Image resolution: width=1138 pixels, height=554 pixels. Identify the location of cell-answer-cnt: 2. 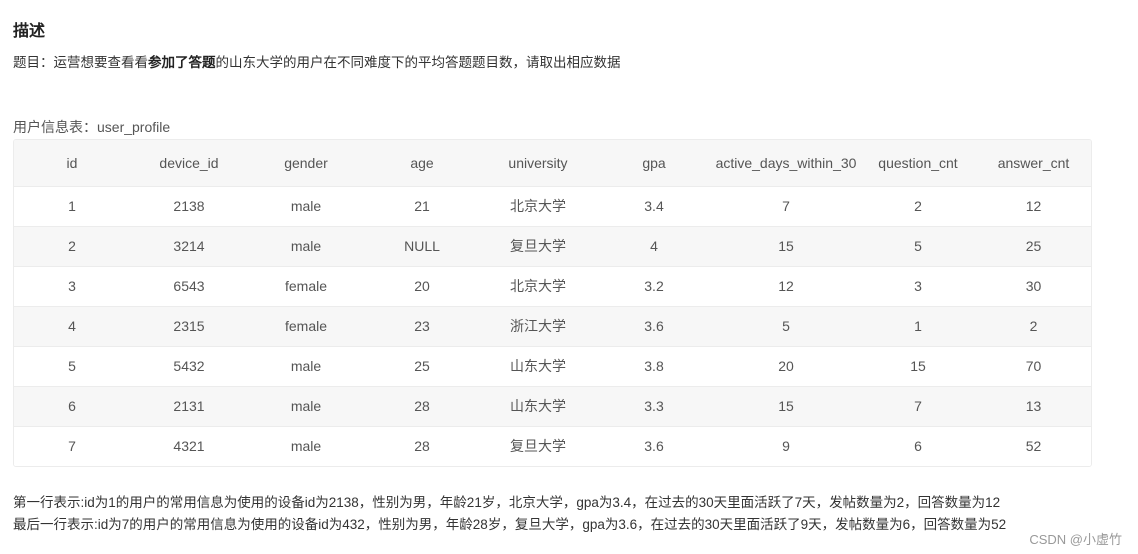
(1033, 326).